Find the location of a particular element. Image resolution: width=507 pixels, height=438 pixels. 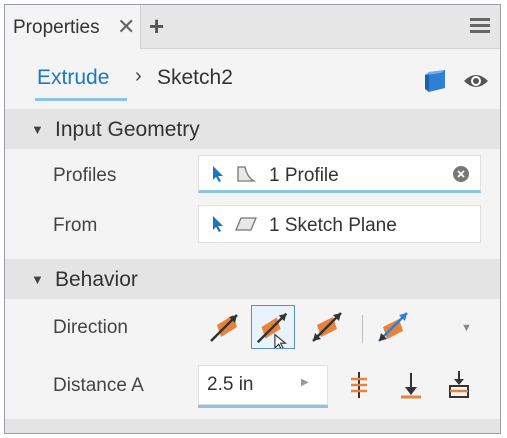

distance-midplane-icon is located at coordinates (359, 385).